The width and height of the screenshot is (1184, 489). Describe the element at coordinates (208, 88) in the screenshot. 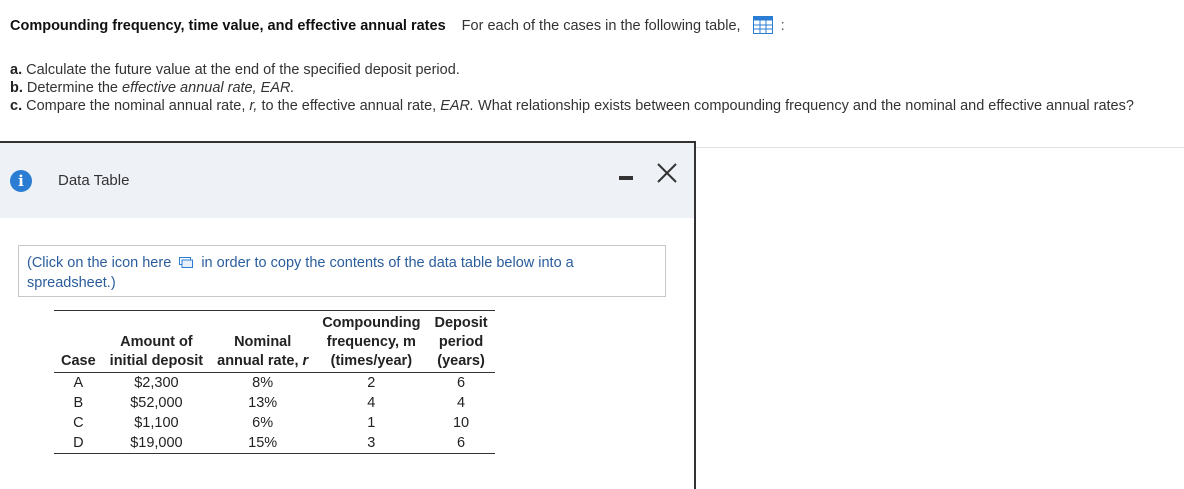

I see `part-b-italic: effective annual rate, EAR.` at that location.